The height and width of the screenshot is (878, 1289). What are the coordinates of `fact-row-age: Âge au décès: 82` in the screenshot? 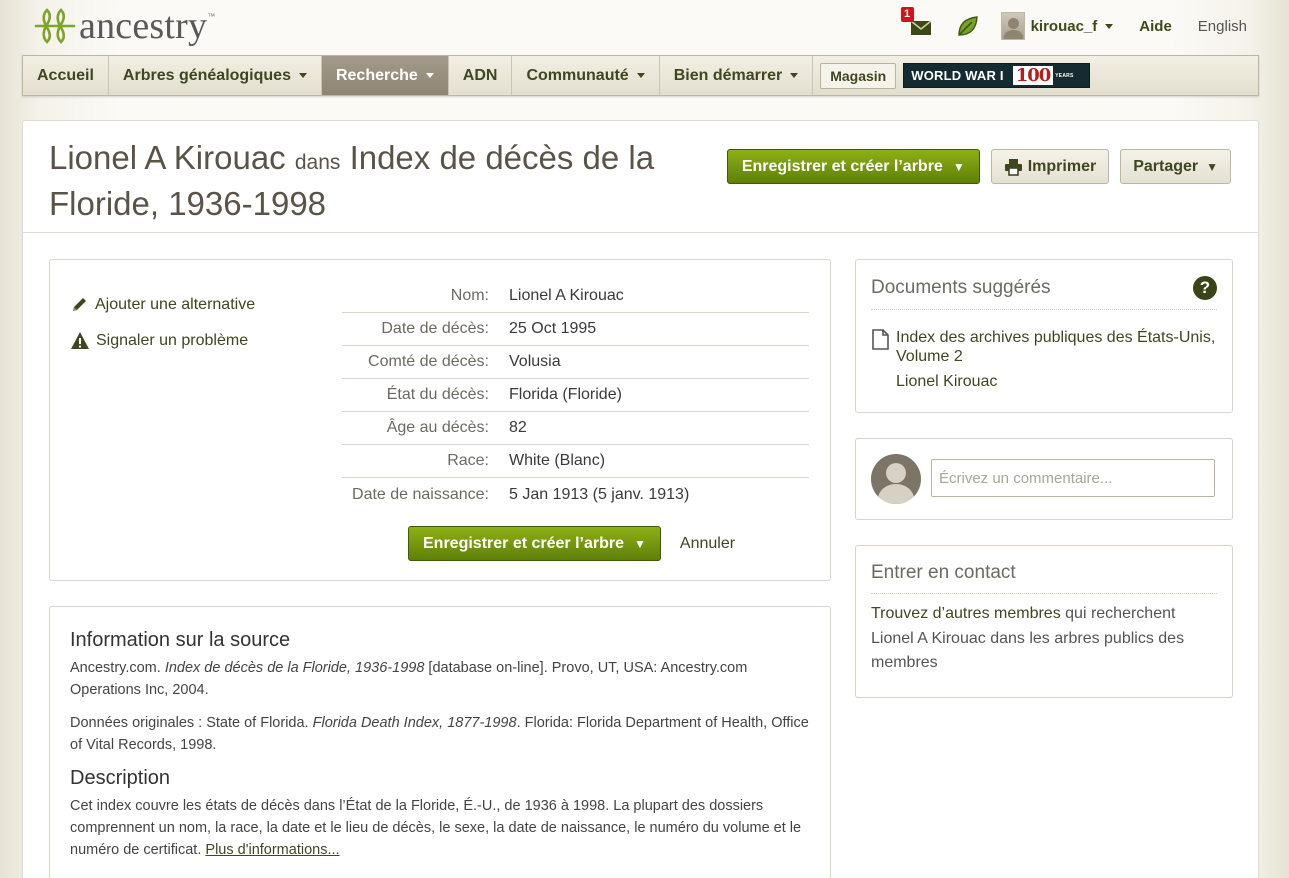 It's located at (575, 428).